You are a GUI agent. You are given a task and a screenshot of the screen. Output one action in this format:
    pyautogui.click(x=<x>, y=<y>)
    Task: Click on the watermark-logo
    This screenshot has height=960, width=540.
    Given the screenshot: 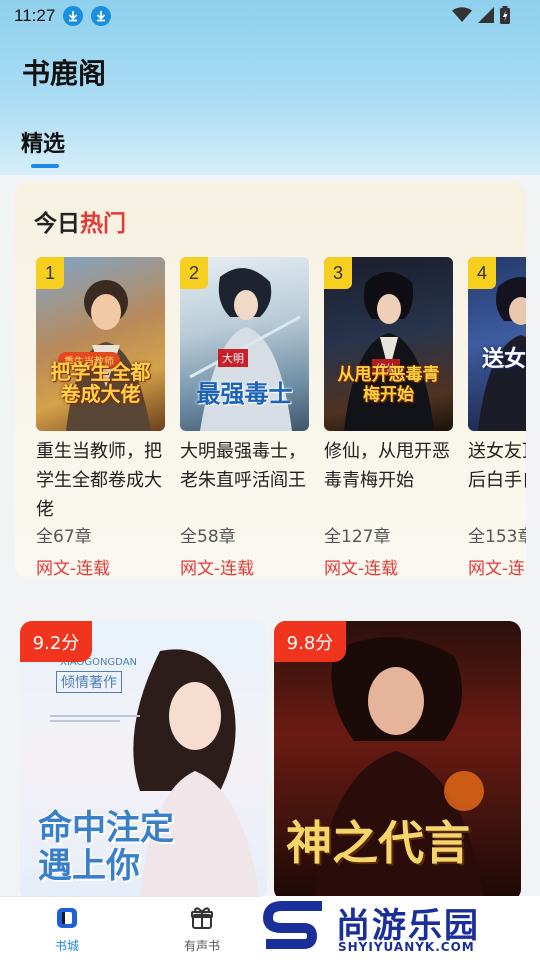 What is the action you would take?
    pyautogui.click(x=292, y=925)
    